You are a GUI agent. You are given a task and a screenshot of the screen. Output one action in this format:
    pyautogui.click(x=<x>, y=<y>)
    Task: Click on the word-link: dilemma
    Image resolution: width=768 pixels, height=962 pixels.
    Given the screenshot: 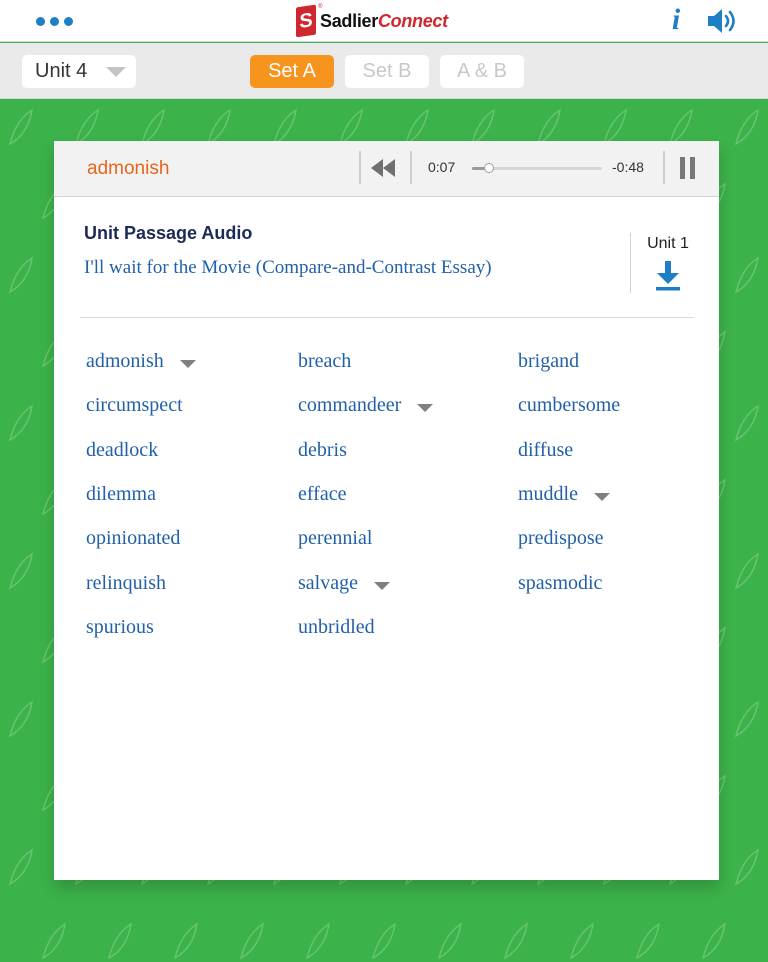 What is the action you would take?
    pyautogui.click(x=121, y=494)
    